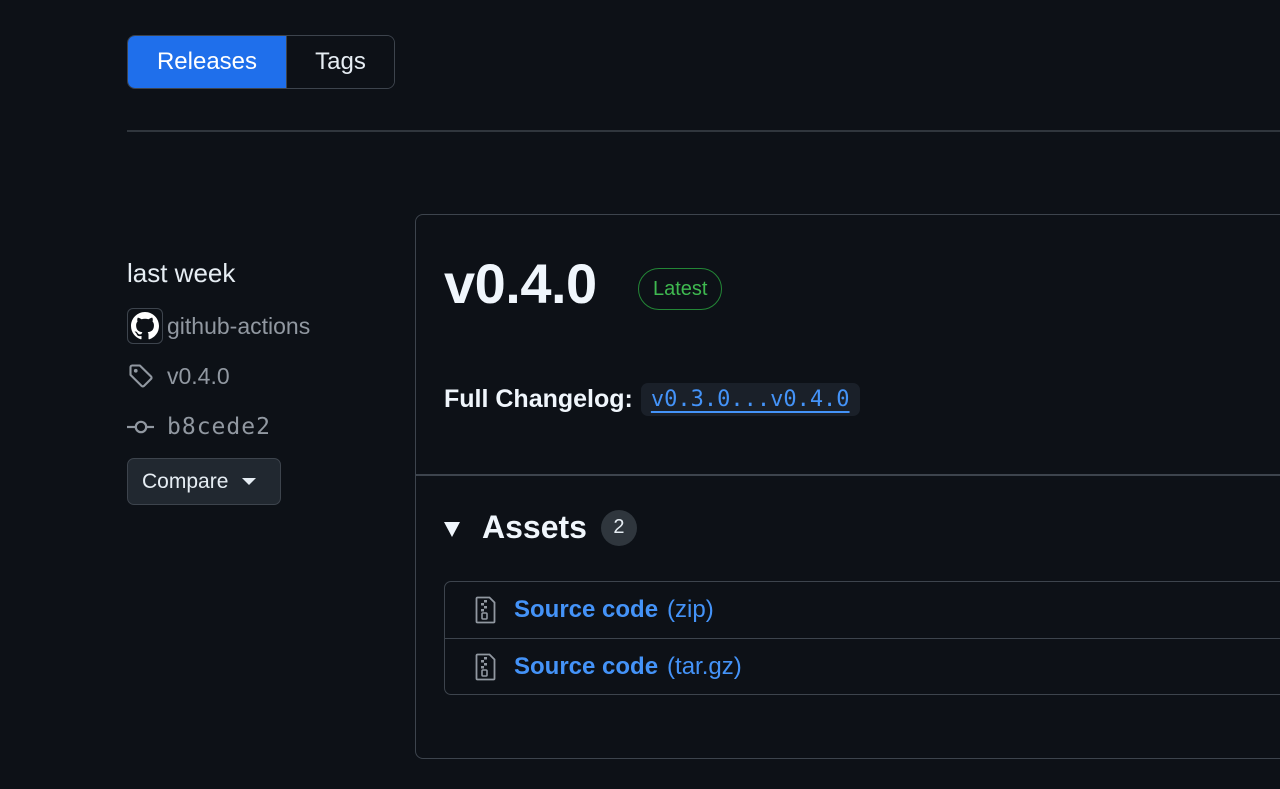 The image size is (1280, 789). What do you see at coordinates (848, 475) in the screenshot?
I see `card-divider` at bounding box center [848, 475].